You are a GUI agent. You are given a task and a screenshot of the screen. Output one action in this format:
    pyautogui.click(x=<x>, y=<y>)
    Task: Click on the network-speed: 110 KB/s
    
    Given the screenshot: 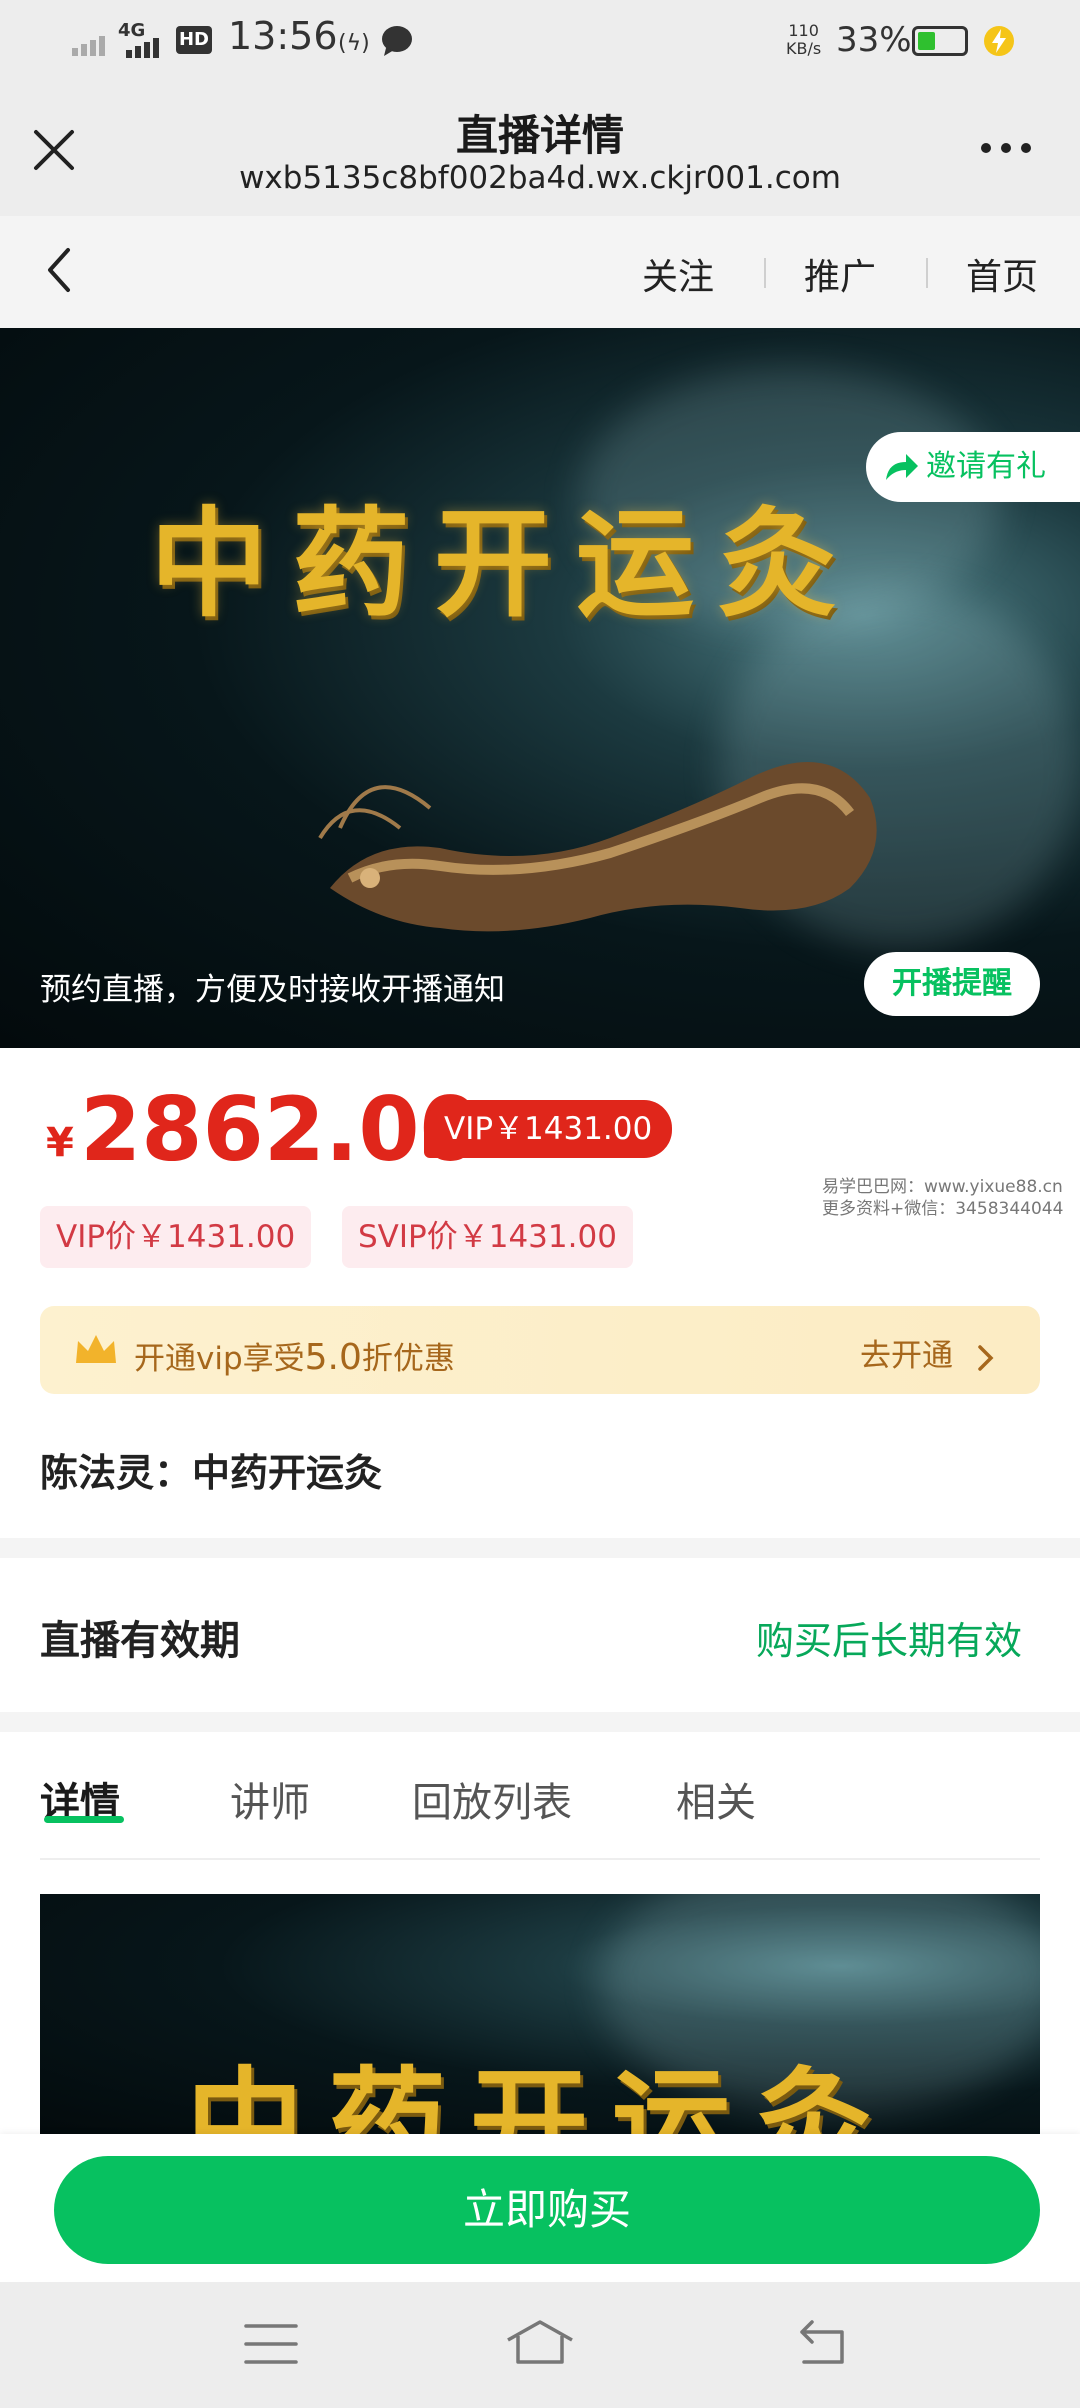 What is the action you would take?
    pyautogui.click(x=803, y=40)
    